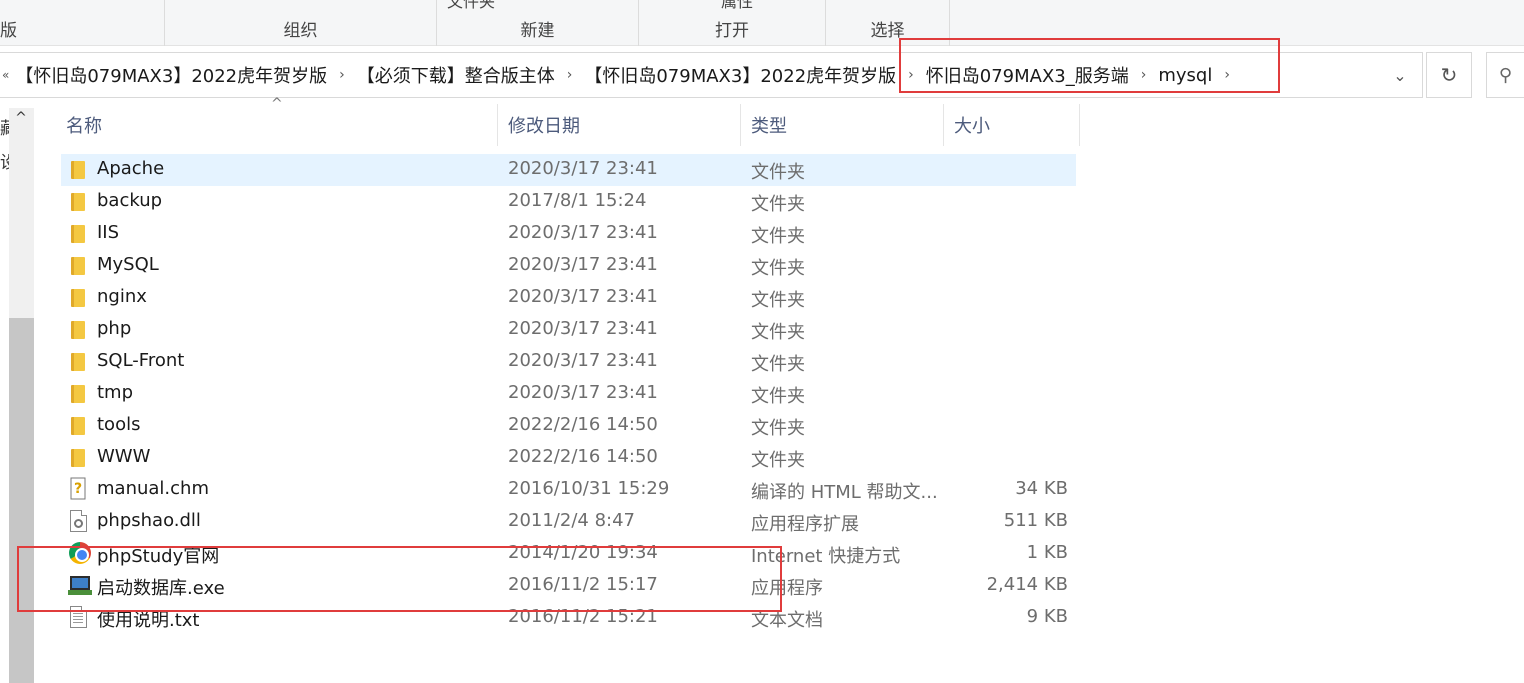  I want to click on nav-scrollbar-thumb, so click(21, 500).